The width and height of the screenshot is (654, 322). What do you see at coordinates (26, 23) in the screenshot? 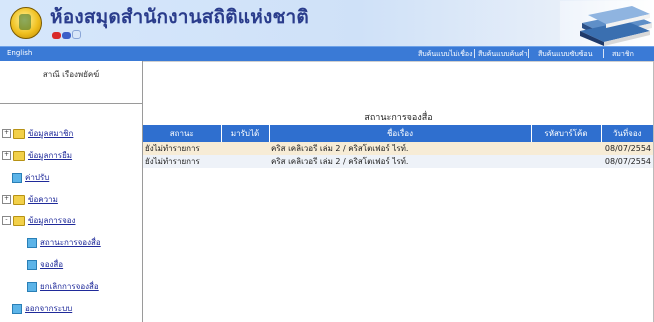
I see `nso-logo-icon` at bounding box center [26, 23].